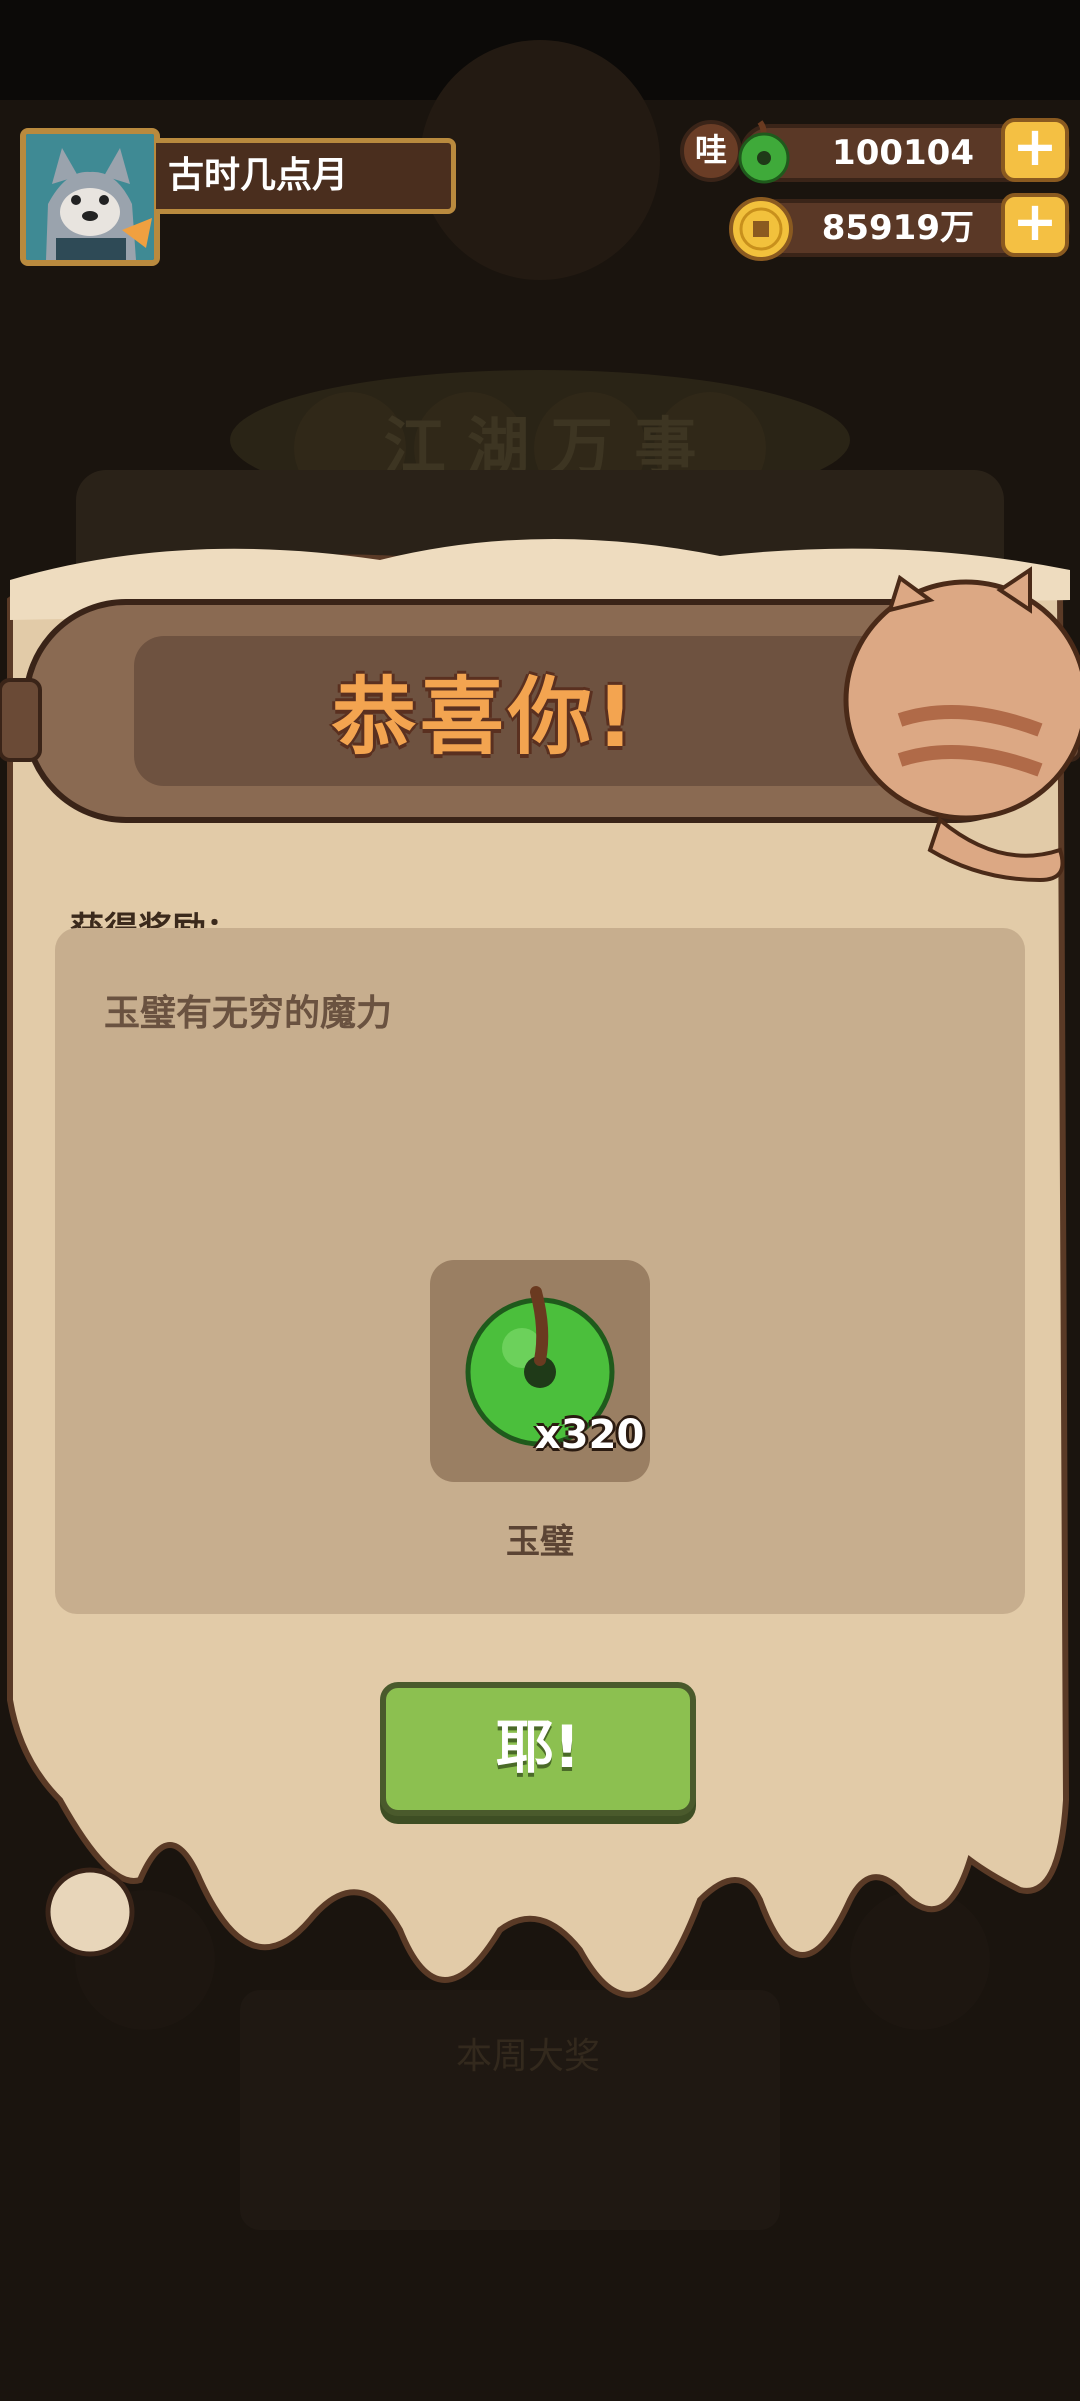 Image resolution: width=1080 pixels, height=2401 pixels. I want to click on dialog-title: 恭喜你!, so click(485, 717).